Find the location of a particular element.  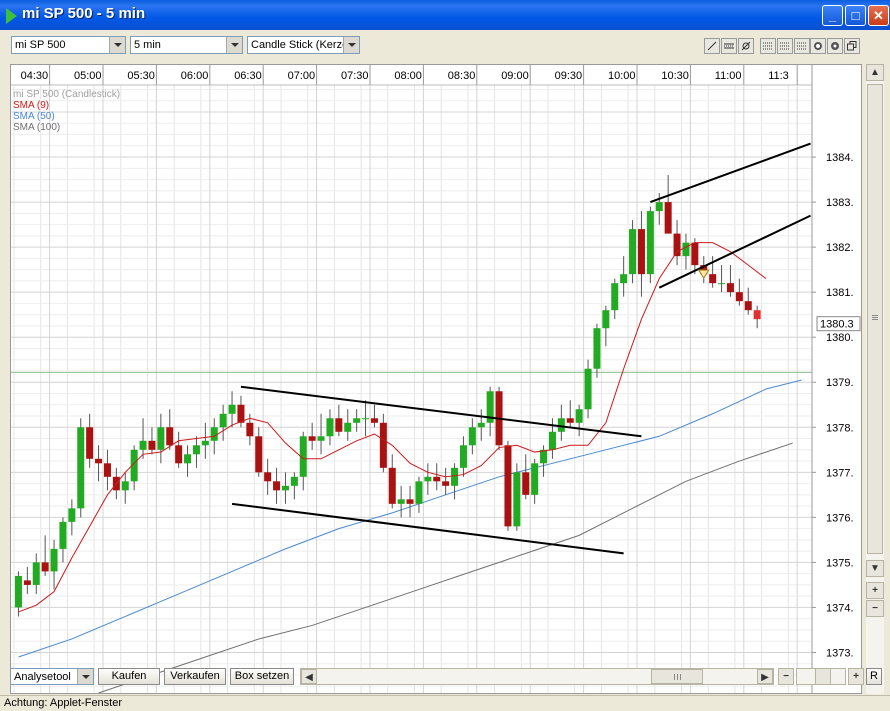

grid-icon is located at coordinates (802, 46).